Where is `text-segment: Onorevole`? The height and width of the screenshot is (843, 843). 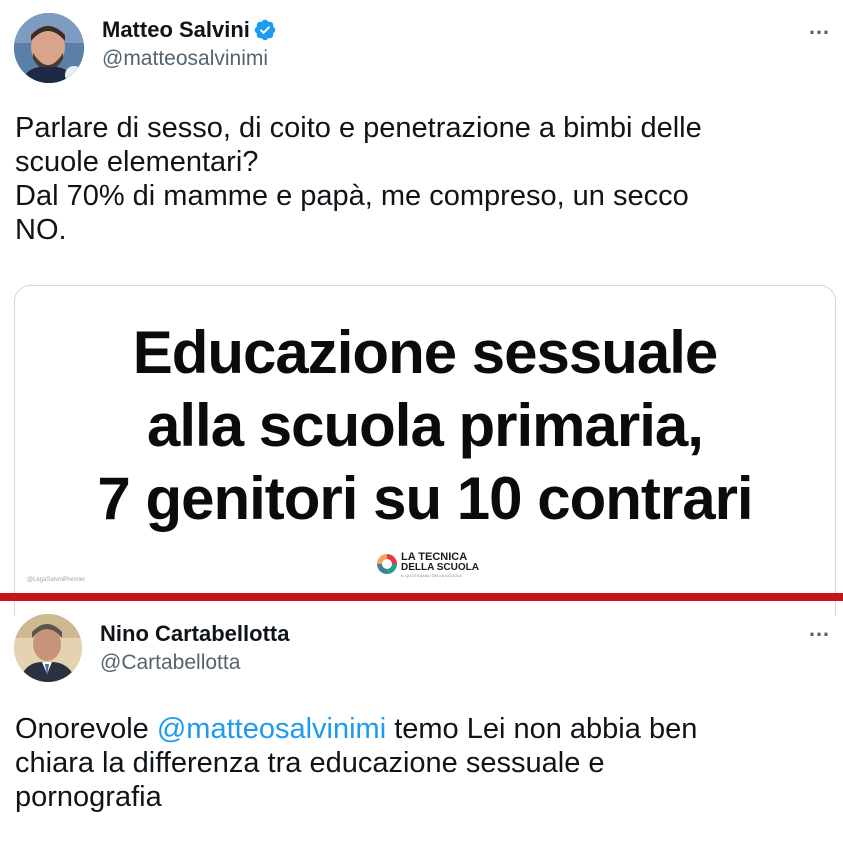 text-segment: Onorevole is located at coordinates (86, 729).